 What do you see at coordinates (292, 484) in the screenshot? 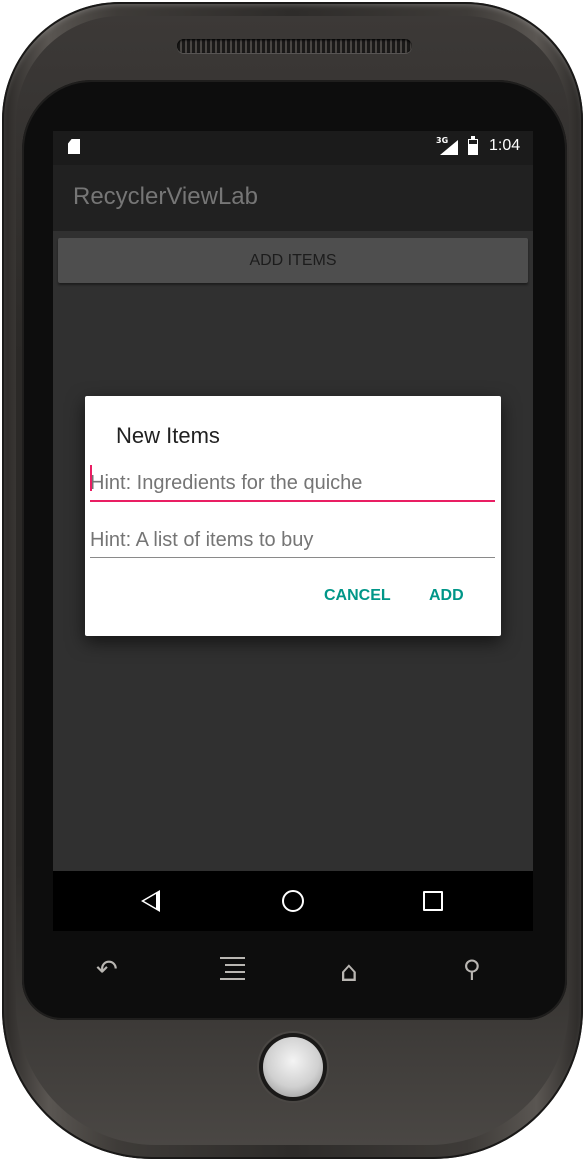
I see `ingredients-field` at bounding box center [292, 484].